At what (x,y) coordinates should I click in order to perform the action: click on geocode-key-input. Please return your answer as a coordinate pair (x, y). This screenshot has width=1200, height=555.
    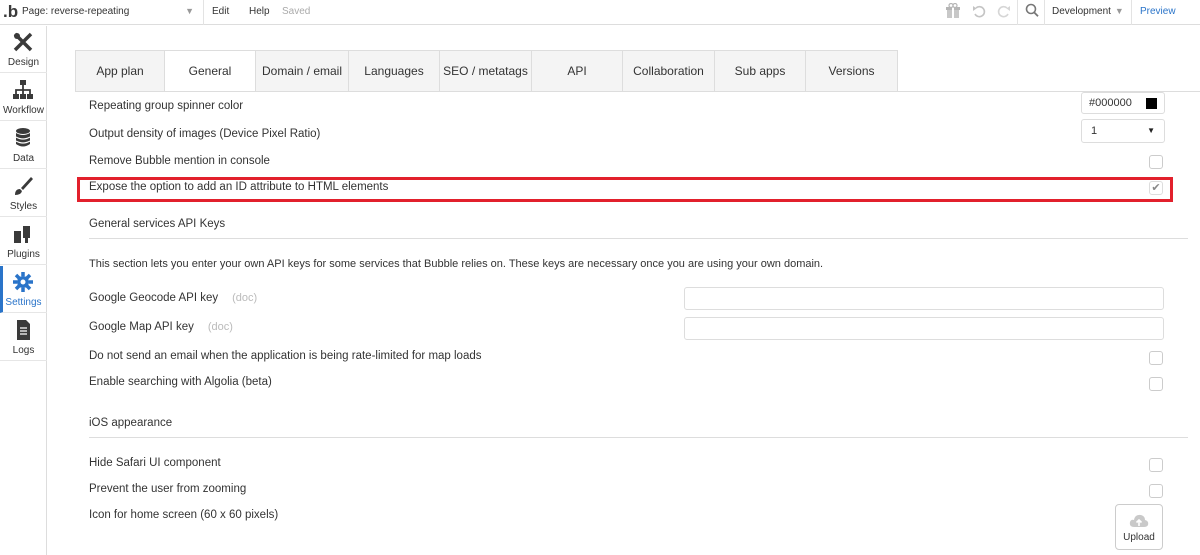
    Looking at the image, I should click on (924, 298).